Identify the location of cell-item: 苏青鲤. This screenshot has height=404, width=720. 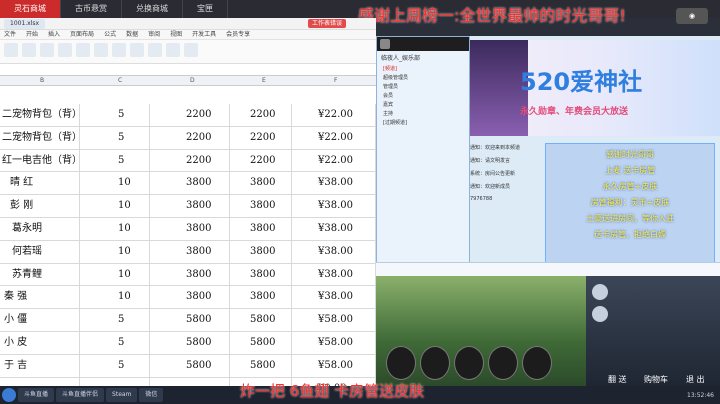
(40, 275).